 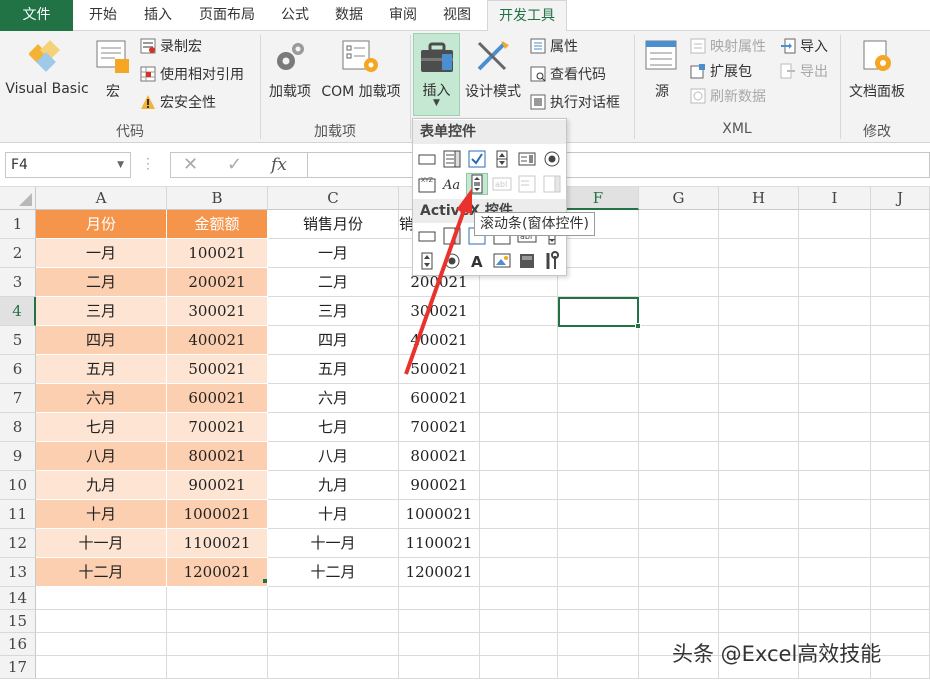 I want to click on cell-a5: 四月, so click(x=101, y=340).